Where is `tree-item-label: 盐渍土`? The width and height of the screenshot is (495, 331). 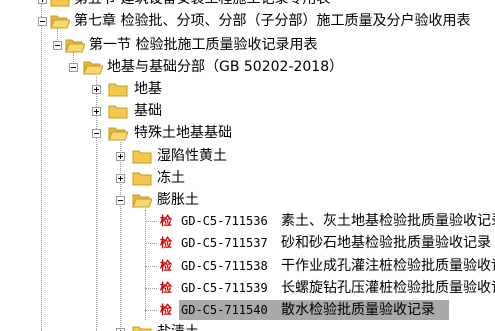
tree-item-label: 盐渍土 is located at coordinates (178, 326).